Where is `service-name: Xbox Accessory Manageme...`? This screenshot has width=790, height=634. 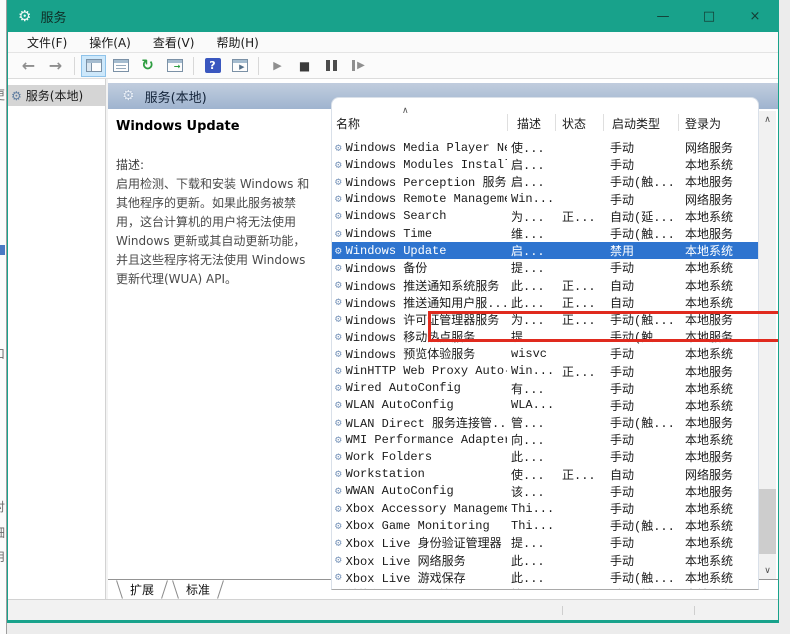
service-name: Xbox Accessory Manageme... is located at coordinates (426, 508).